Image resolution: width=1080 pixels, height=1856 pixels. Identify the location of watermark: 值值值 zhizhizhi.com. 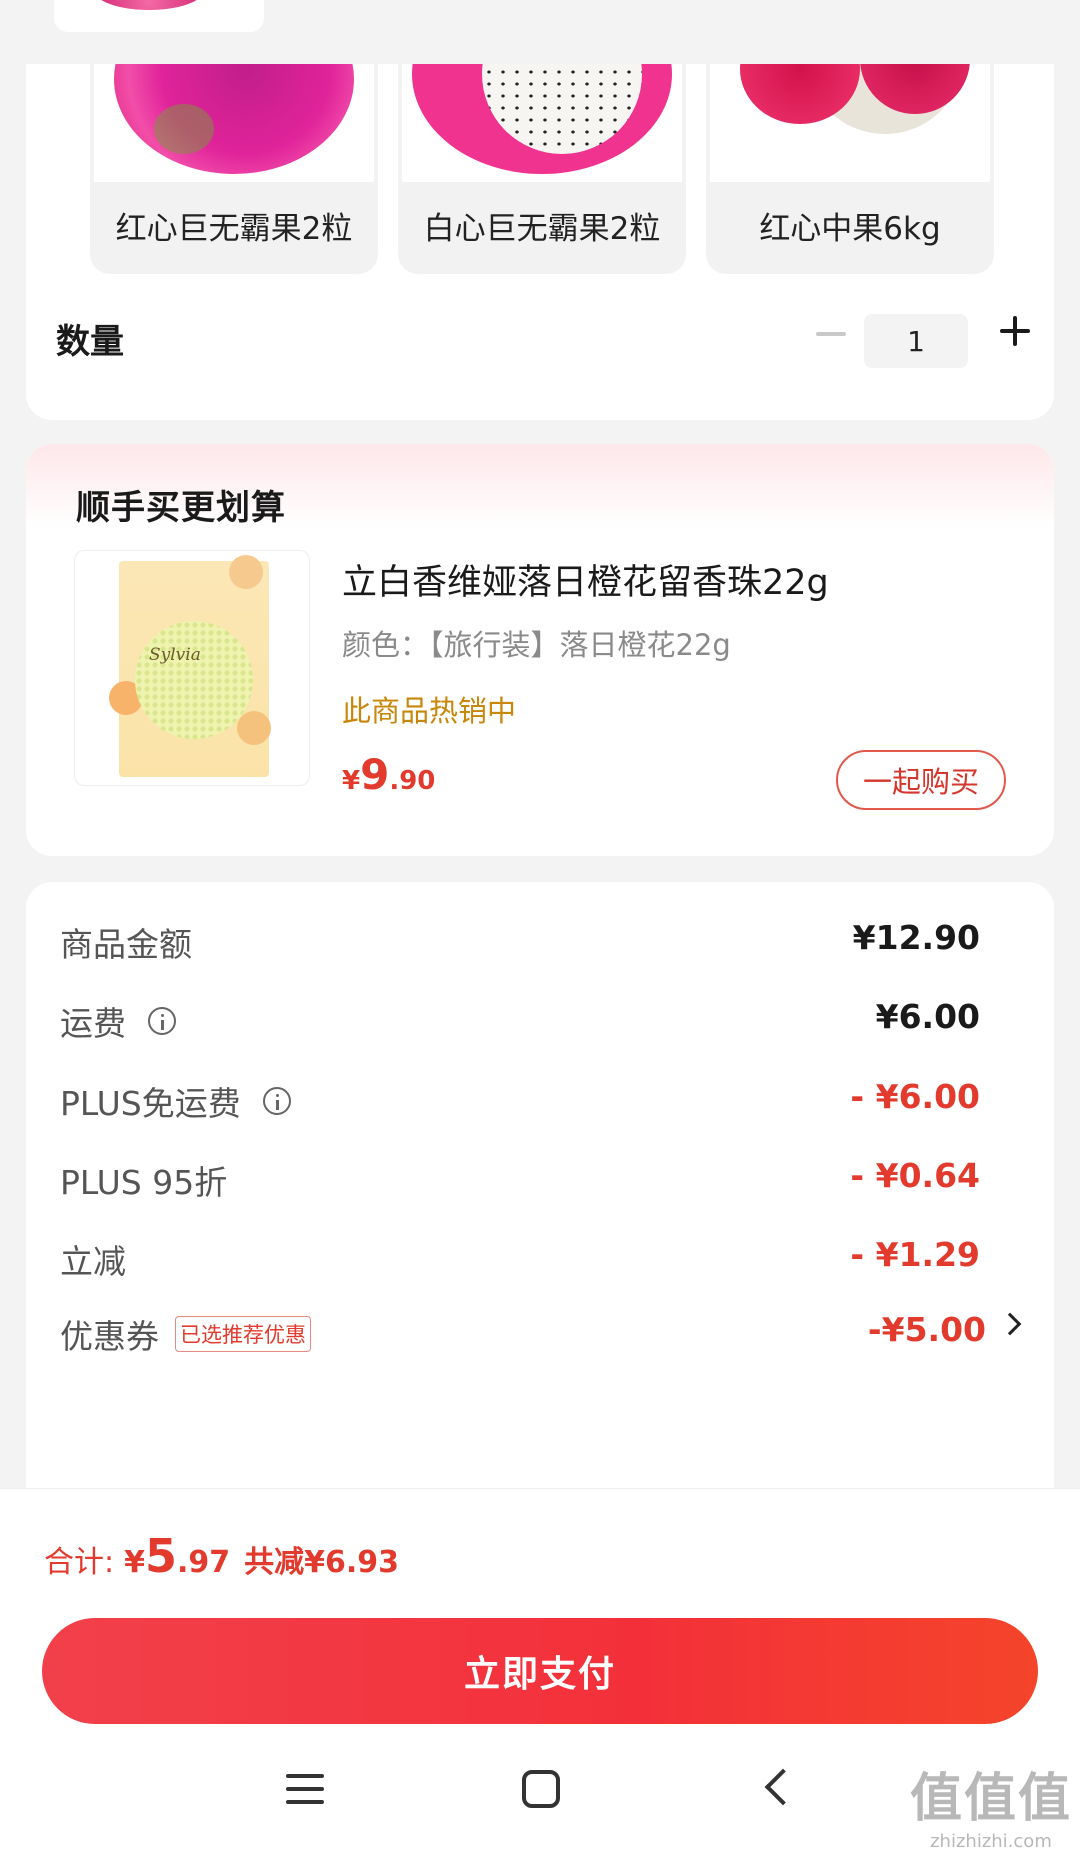
(990, 1810).